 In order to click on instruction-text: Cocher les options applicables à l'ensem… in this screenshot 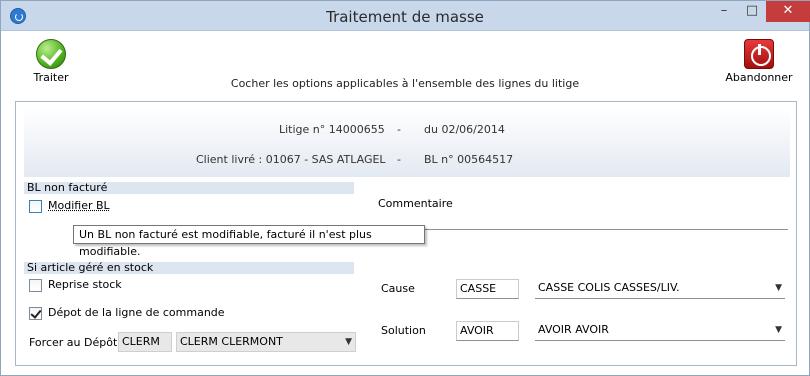, I will do `click(405, 83)`.